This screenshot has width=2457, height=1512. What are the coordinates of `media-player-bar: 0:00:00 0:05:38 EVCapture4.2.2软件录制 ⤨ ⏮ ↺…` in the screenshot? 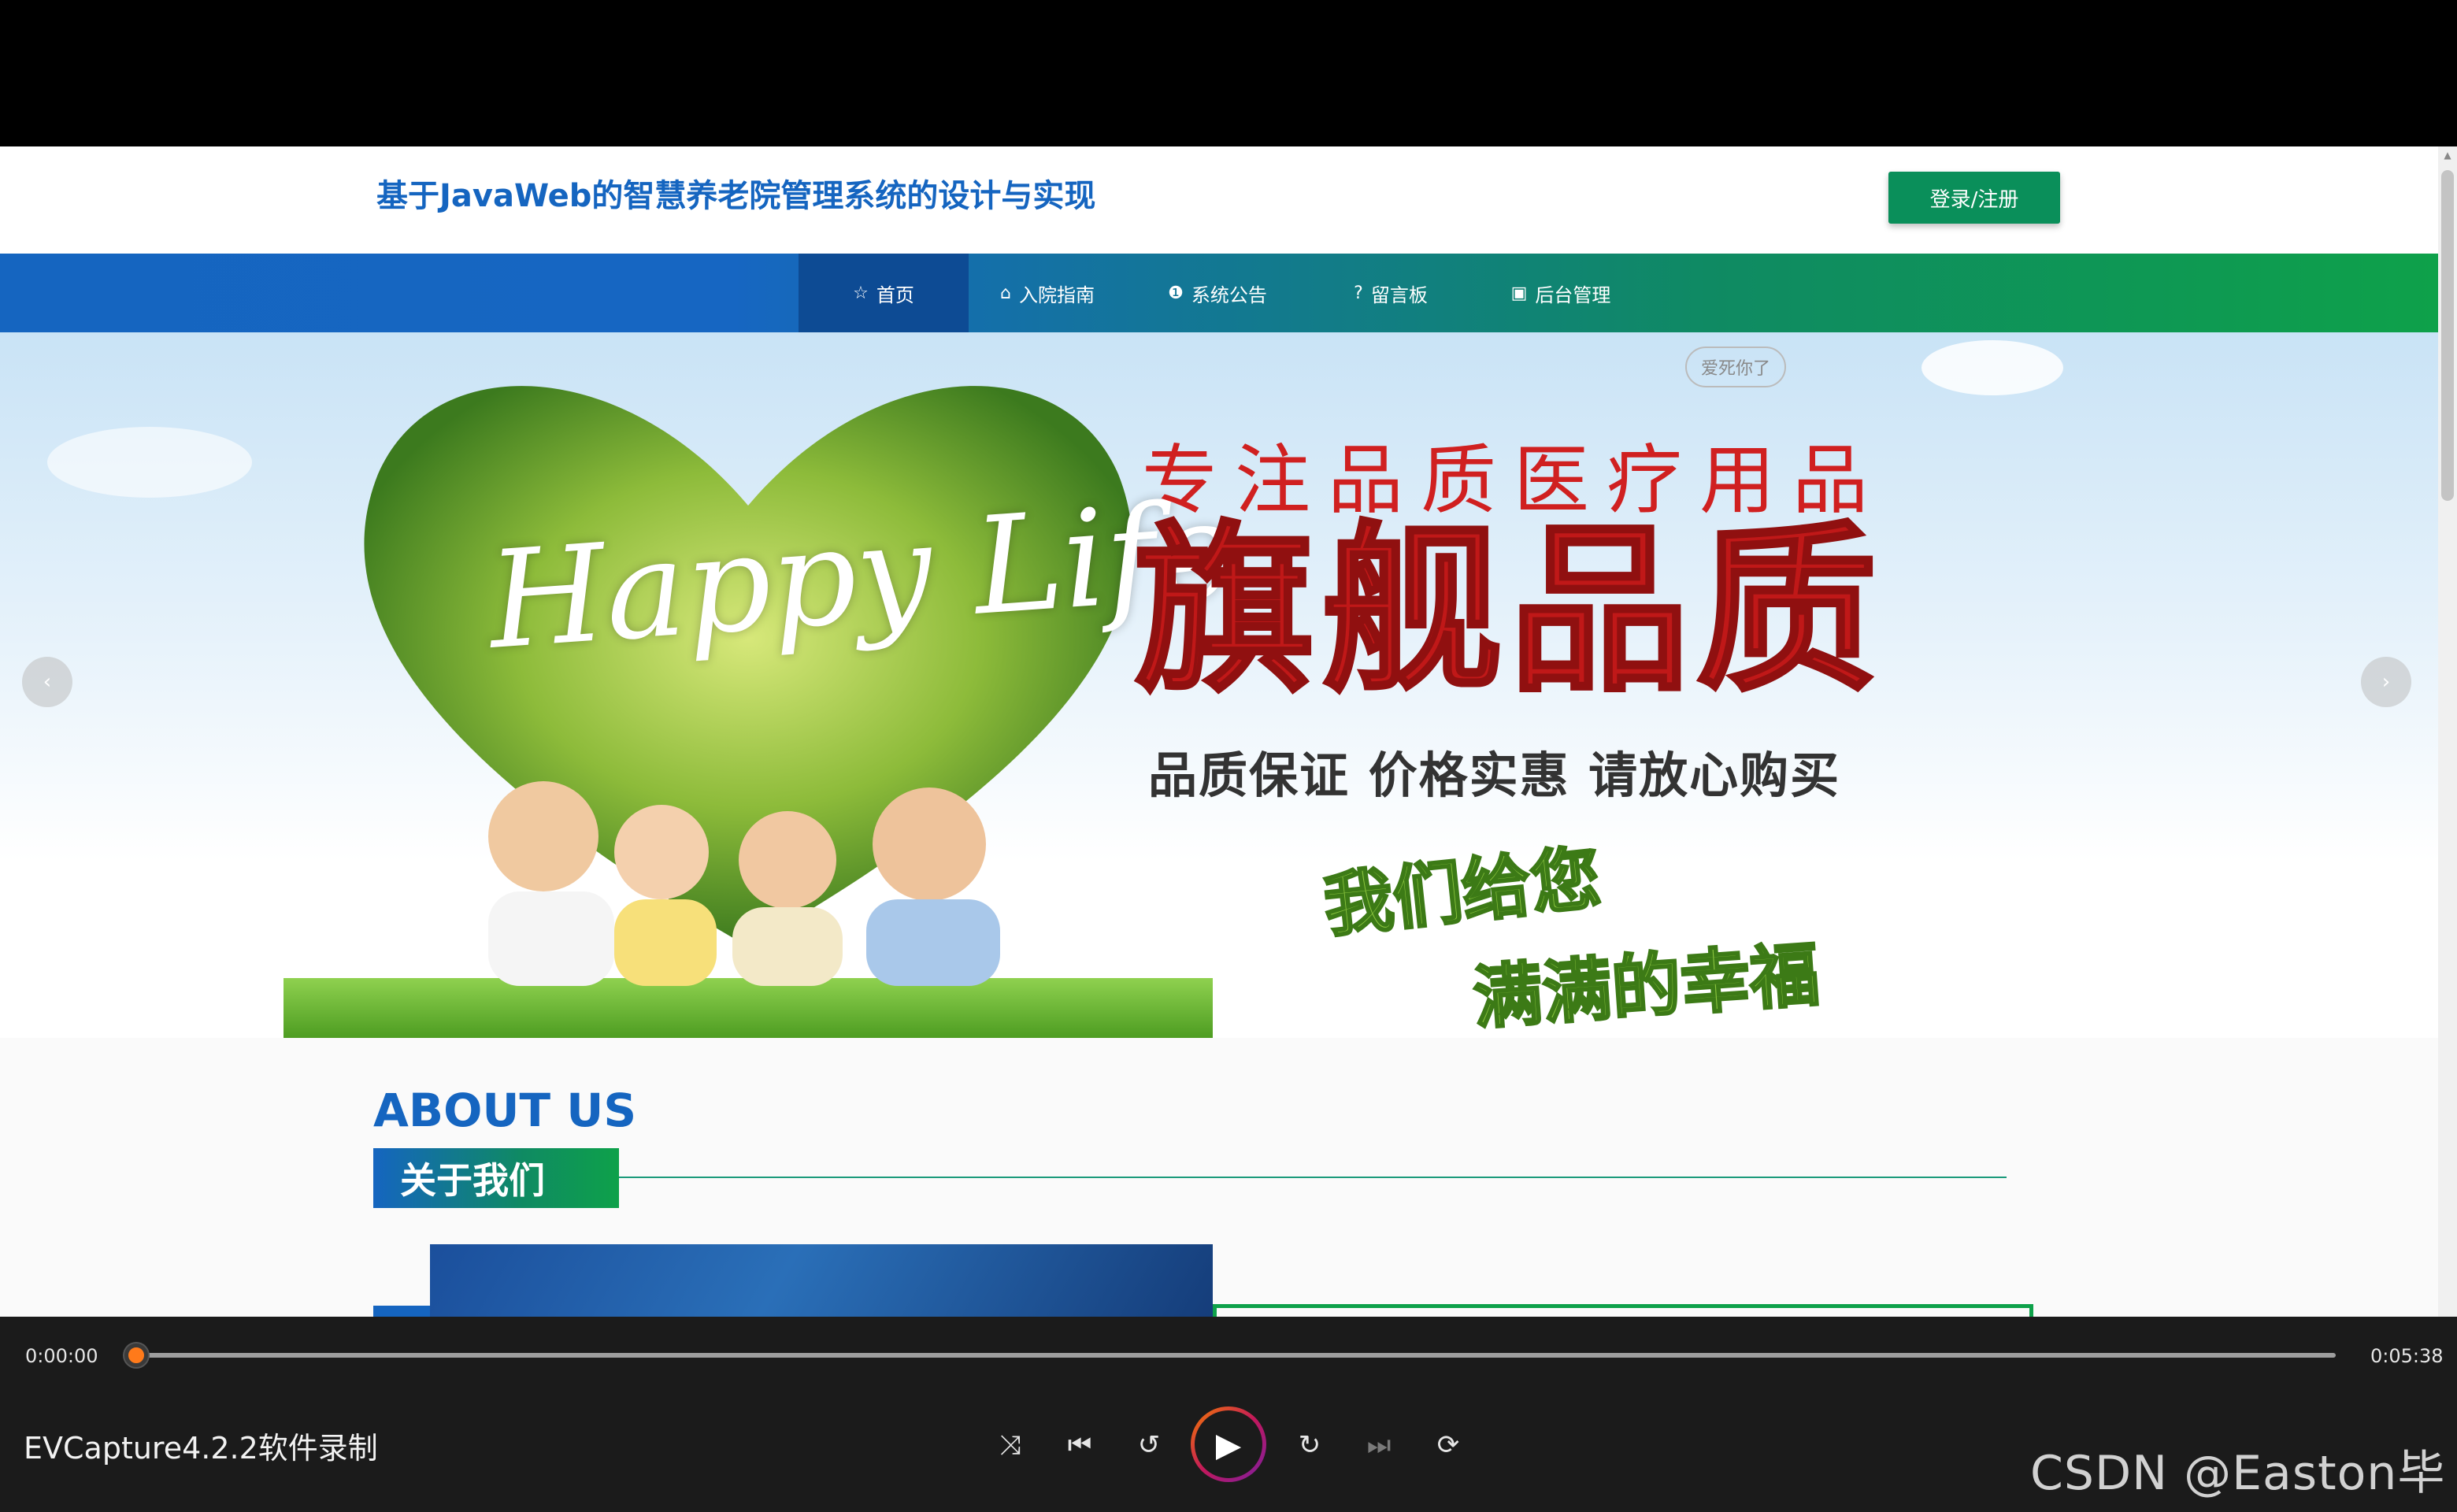 It's located at (1228, 1414).